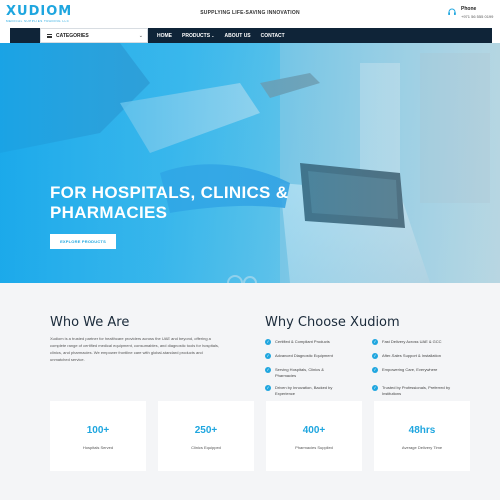 This screenshot has width=500, height=500. What do you see at coordinates (238, 36) in the screenshot?
I see `nav-about-us: ABOUT US` at bounding box center [238, 36].